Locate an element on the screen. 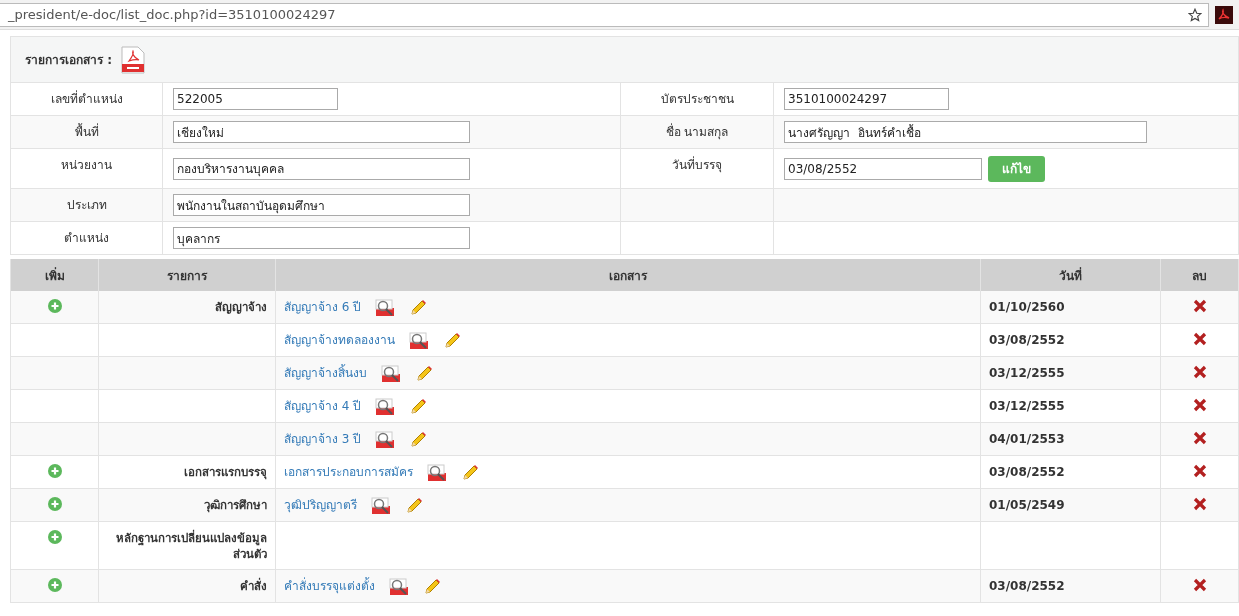 The image size is (1239, 616). pdf-extension-icon is located at coordinates (1224, 14).